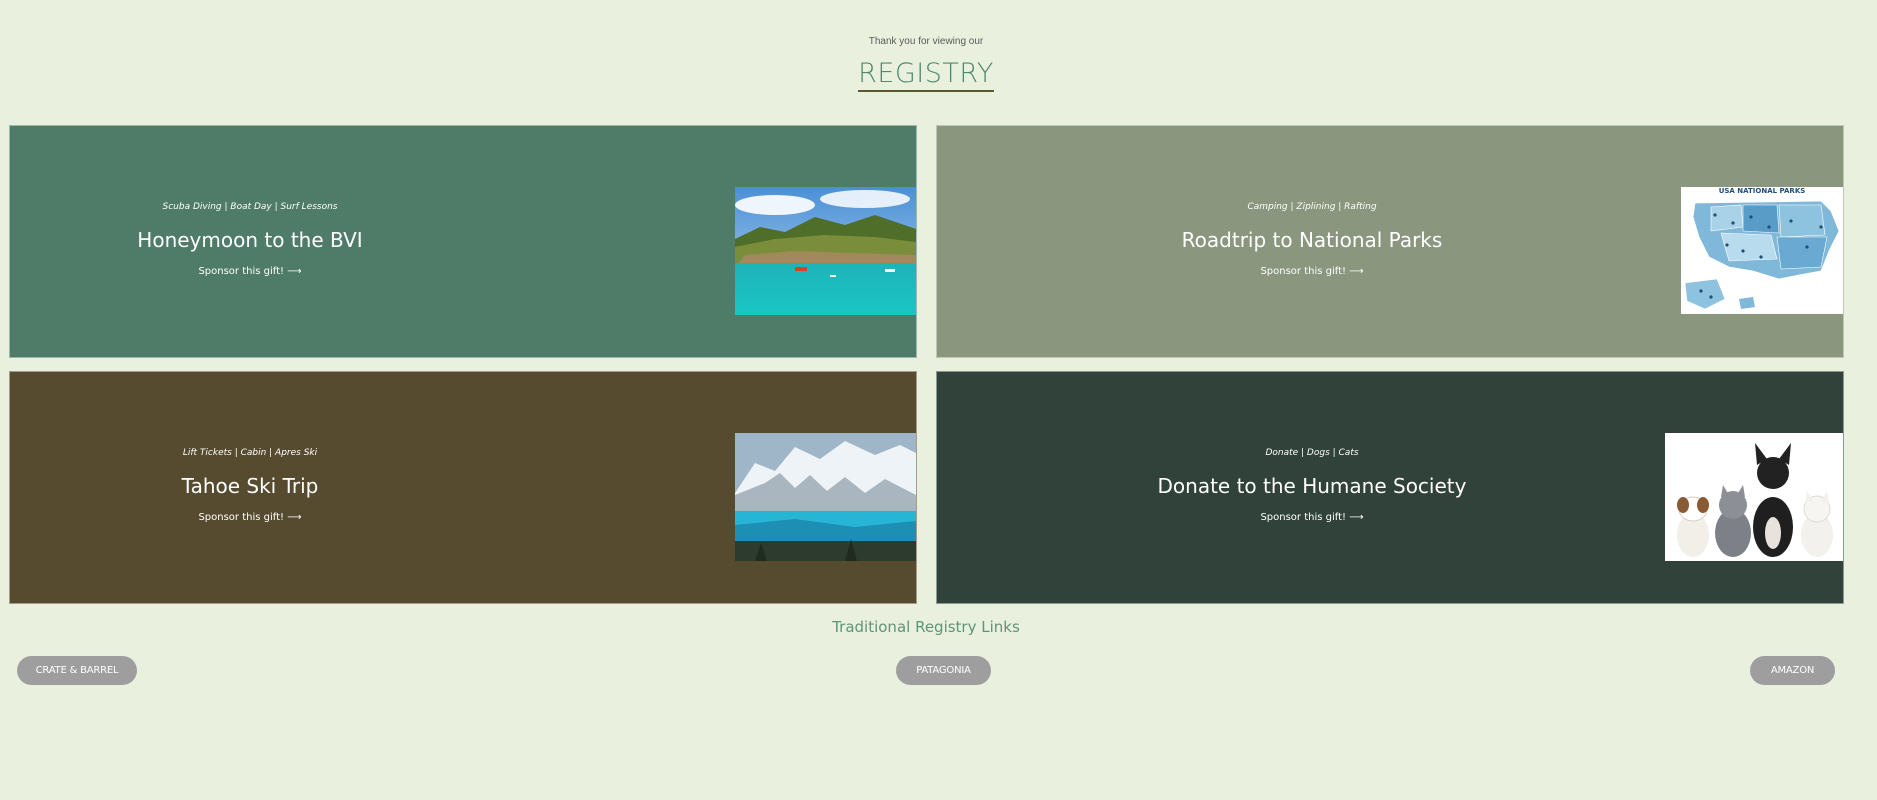 The height and width of the screenshot is (800, 1877). What do you see at coordinates (926, 41) in the screenshot?
I see `registry-intro-text: Thank you for viewing our` at bounding box center [926, 41].